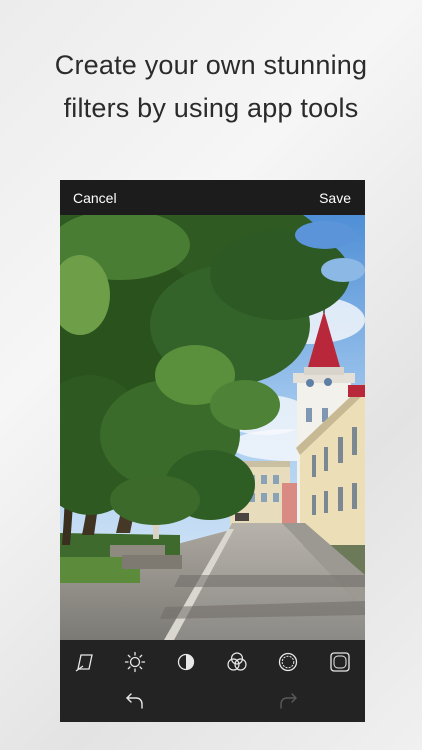 The height and width of the screenshot is (750, 422). I want to click on redo-icon, so click(288, 701).